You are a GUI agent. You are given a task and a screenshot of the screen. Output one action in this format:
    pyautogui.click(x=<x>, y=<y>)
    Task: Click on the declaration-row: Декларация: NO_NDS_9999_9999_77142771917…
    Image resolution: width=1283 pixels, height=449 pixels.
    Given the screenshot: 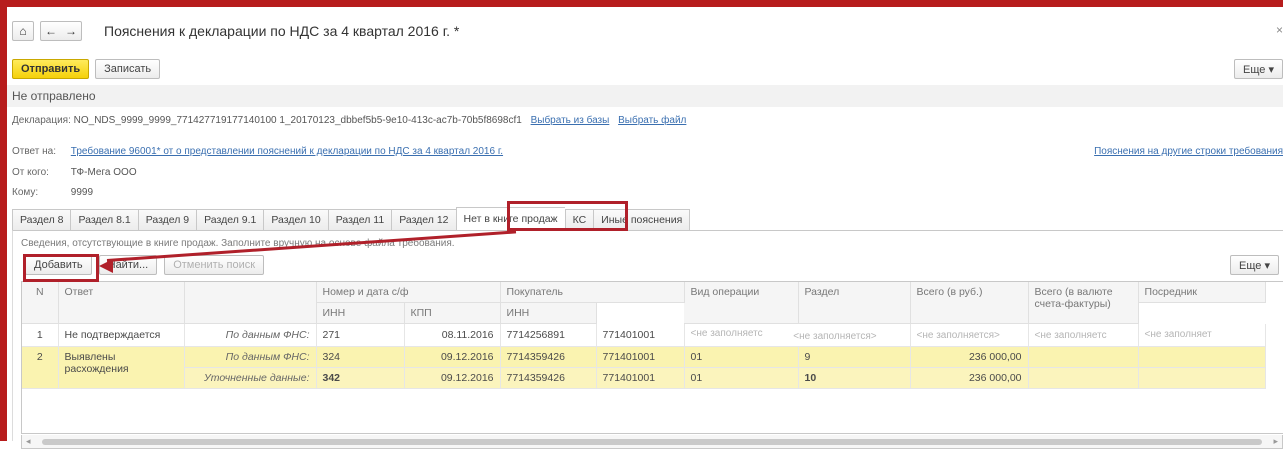 What is the action you would take?
    pyautogui.click(x=349, y=120)
    